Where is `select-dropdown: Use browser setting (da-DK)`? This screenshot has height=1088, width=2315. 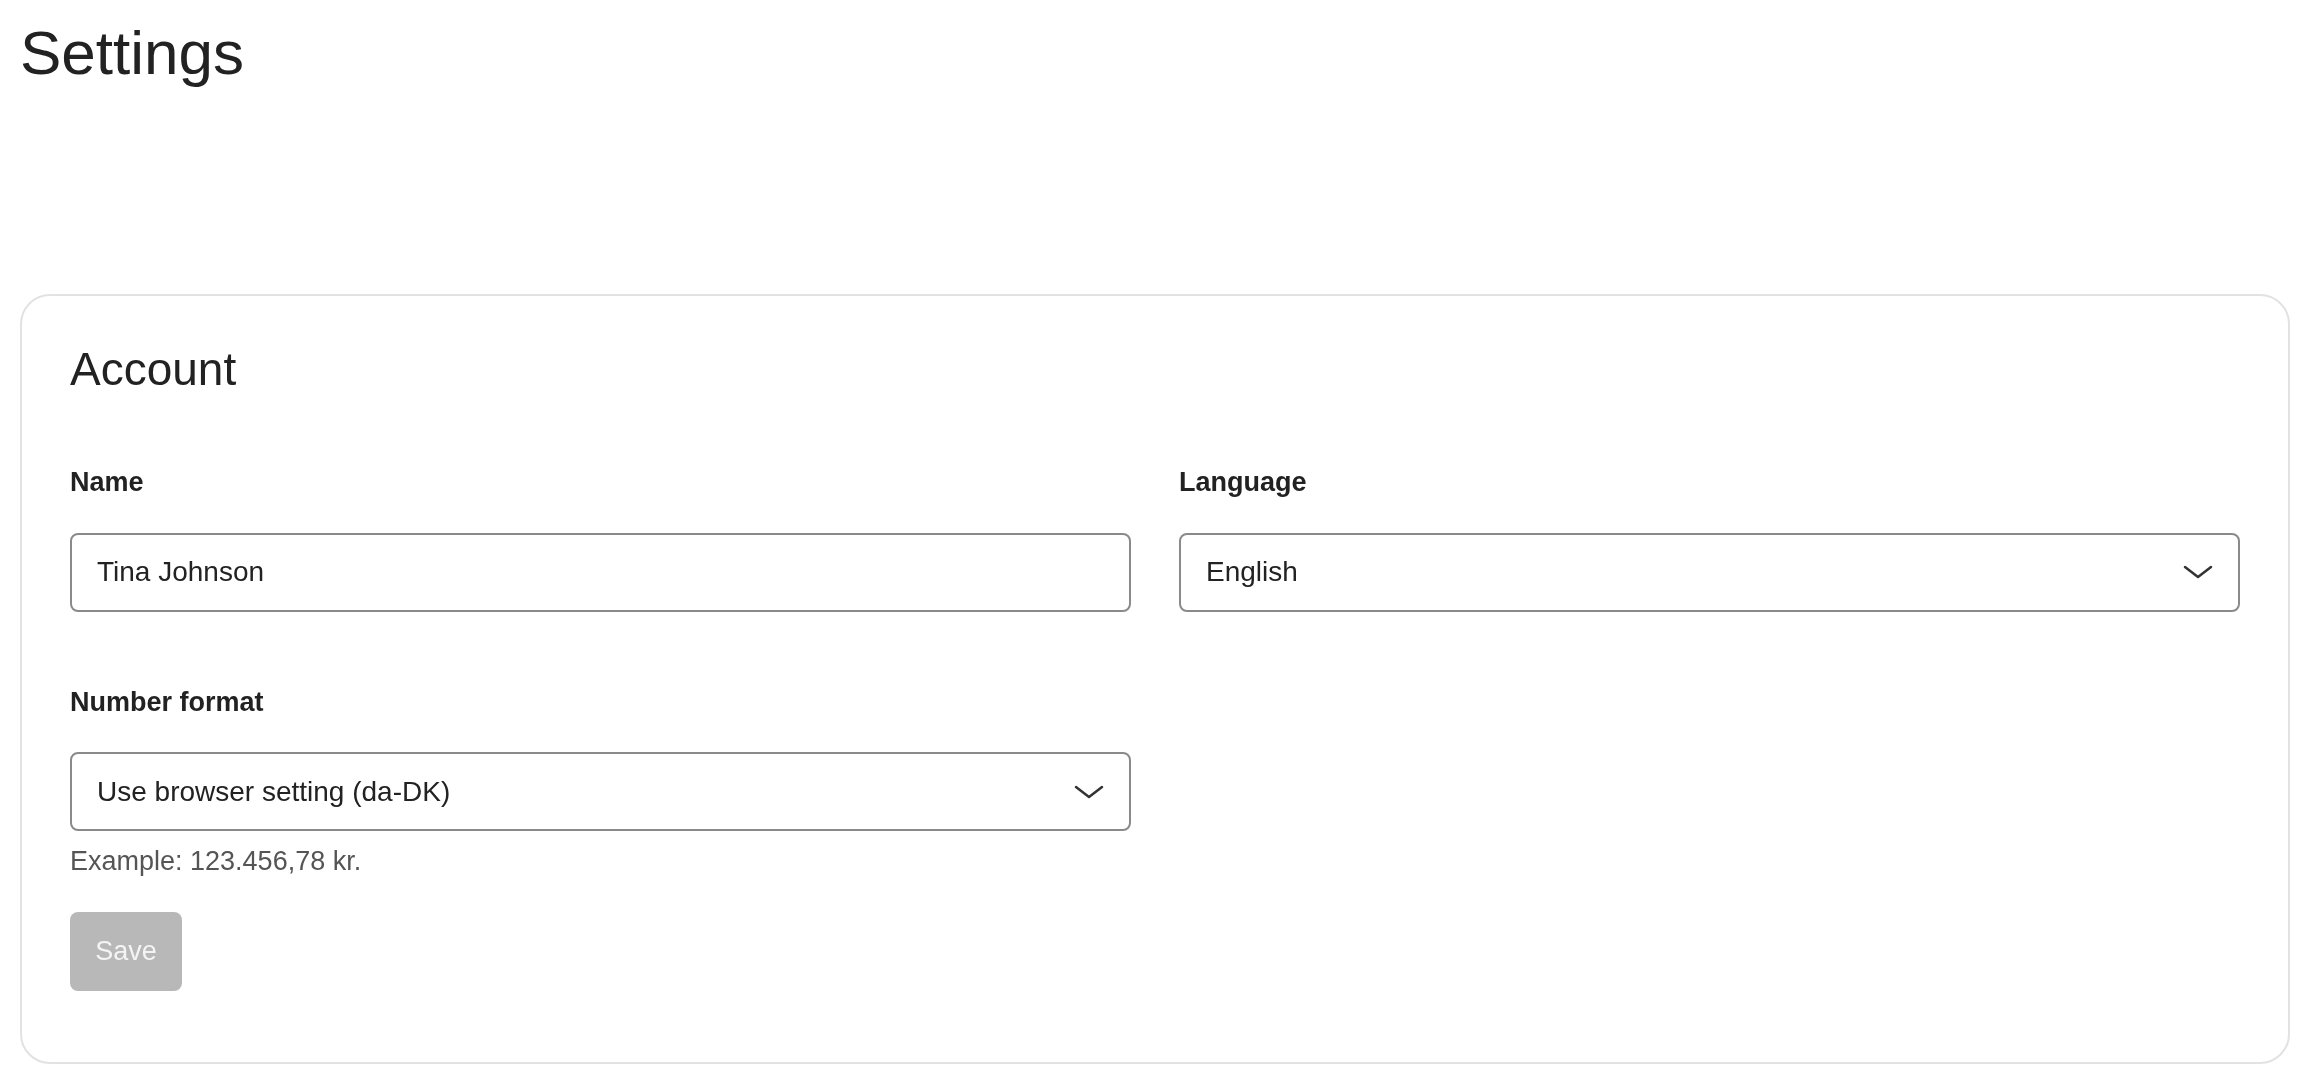 select-dropdown: Use browser setting (da-DK) is located at coordinates (600, 791).